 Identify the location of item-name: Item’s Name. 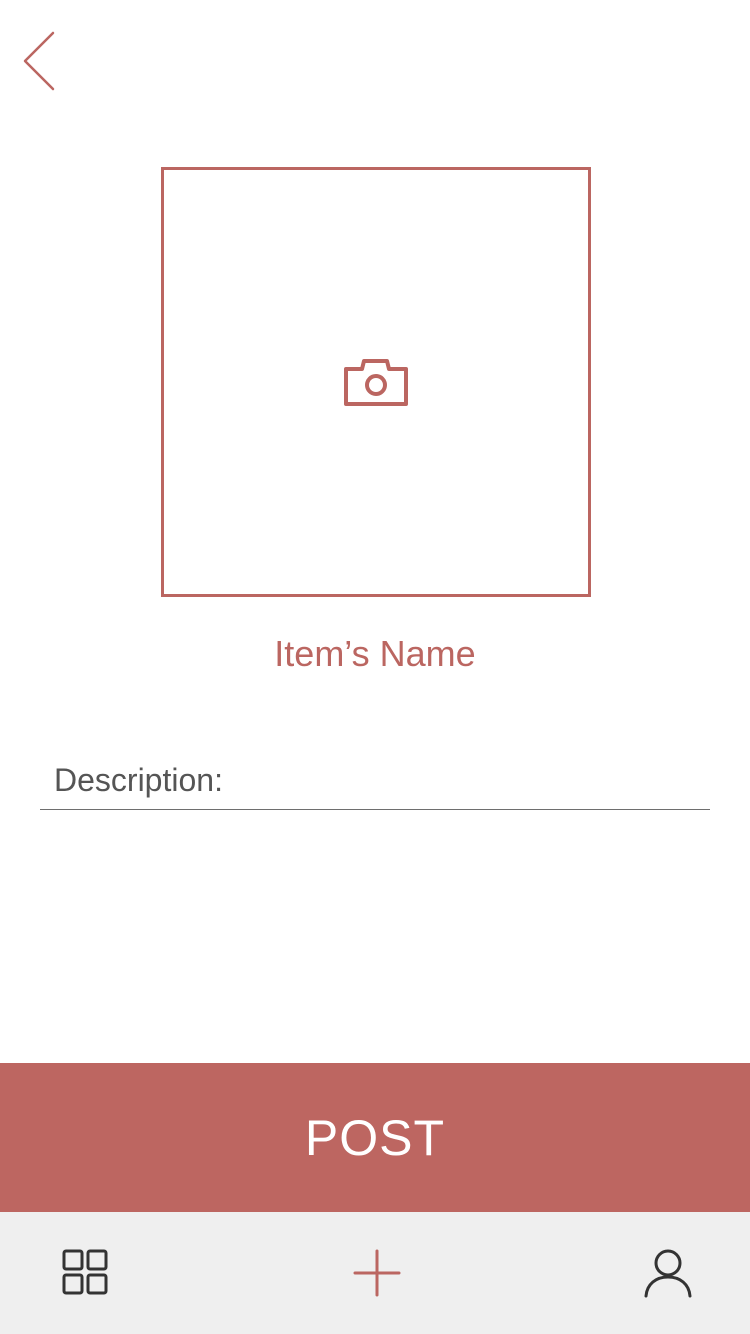
(375, 654).